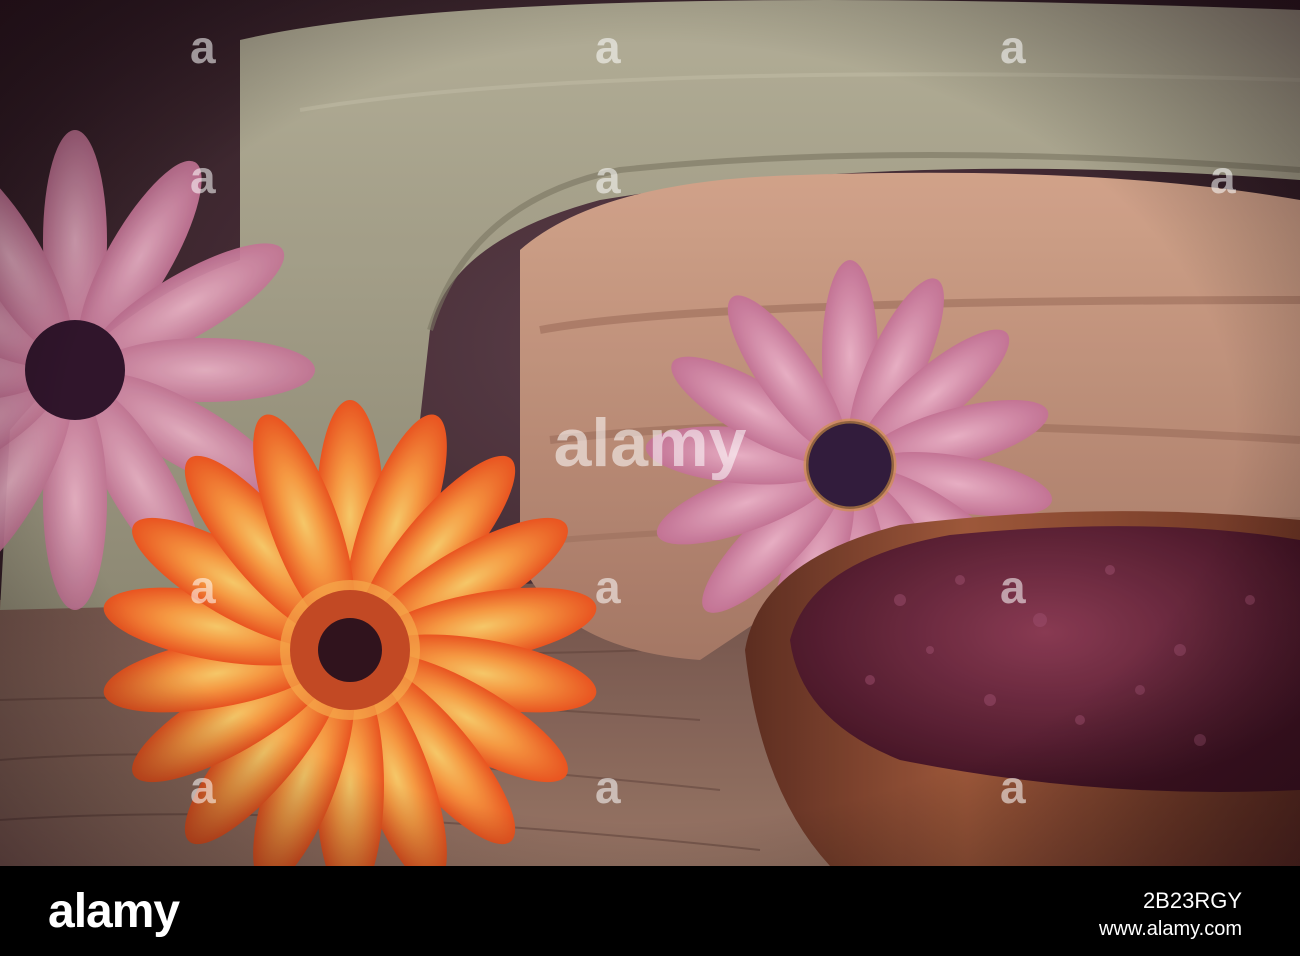 The height and width of the screenshot is (956, 1300). I want to click on stock-footer-bar: alamy 2B23RGY www.alamy.com, so click(650, 911).